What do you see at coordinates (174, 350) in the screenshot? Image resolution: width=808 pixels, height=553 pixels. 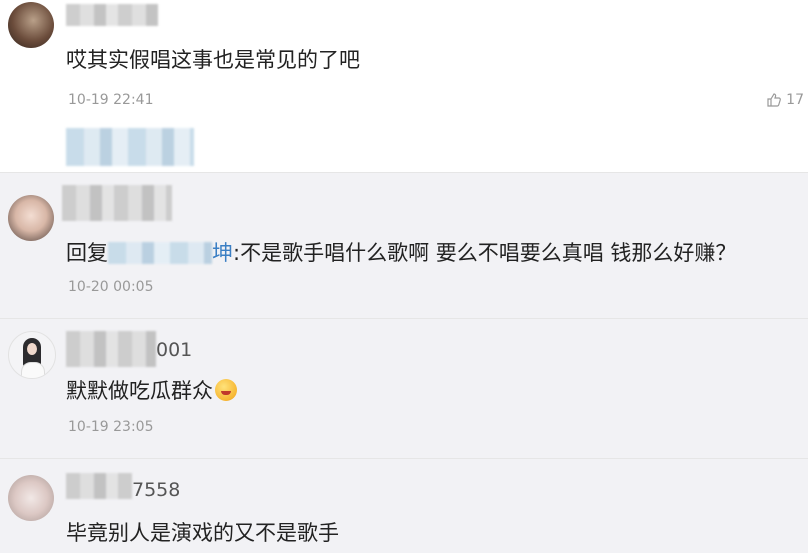 I see `username-suffix: 001` at bounding box center [174, 350].